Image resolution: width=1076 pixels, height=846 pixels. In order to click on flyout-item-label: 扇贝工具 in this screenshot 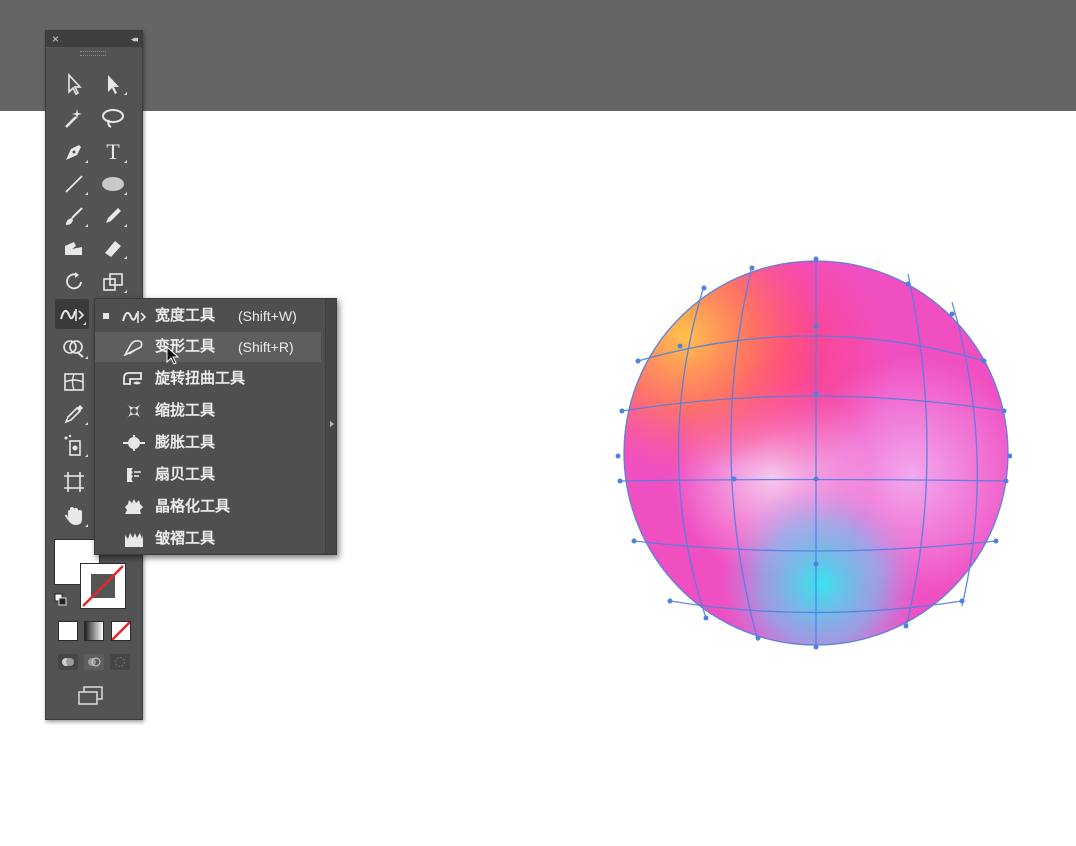, I will do `click(185, 474)`.